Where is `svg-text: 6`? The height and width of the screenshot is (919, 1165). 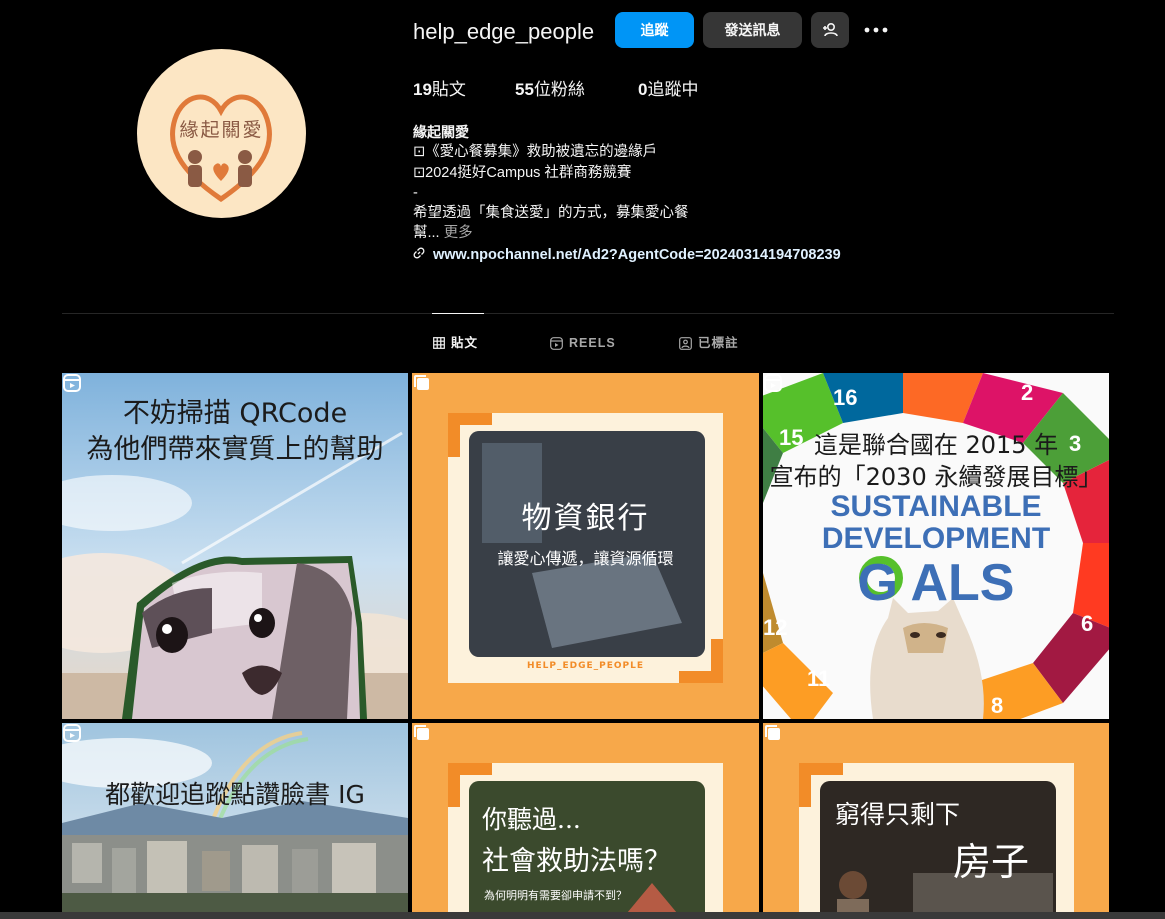
svg-text: 6 is located at coordinates (1087, 623).